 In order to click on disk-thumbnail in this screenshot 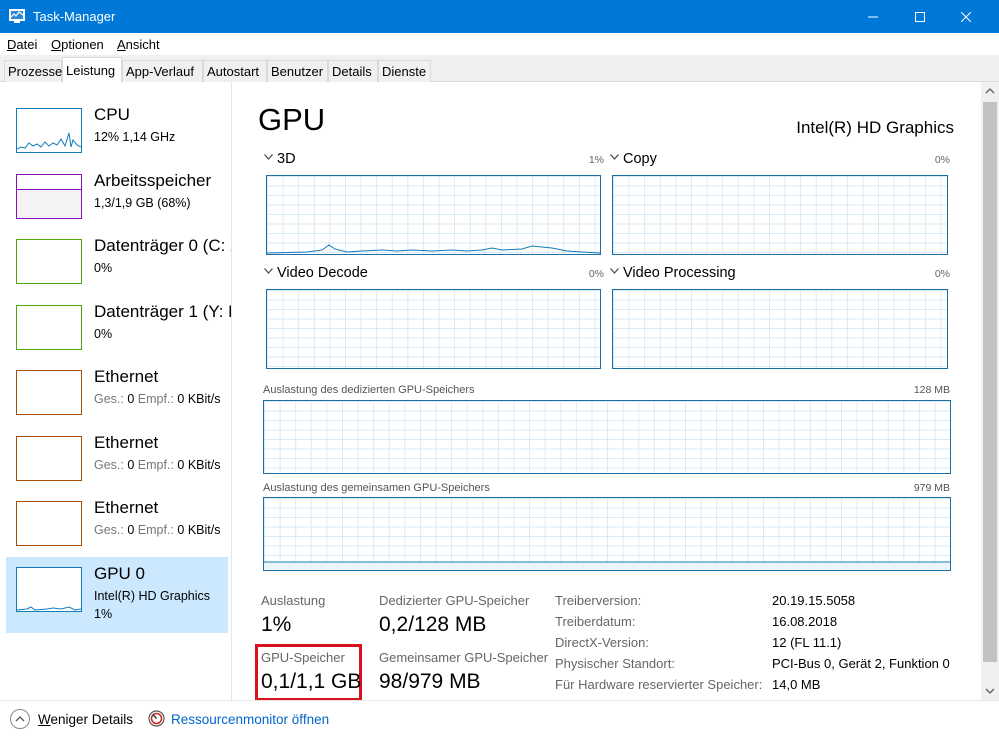, I will do `click(49, 261)`.